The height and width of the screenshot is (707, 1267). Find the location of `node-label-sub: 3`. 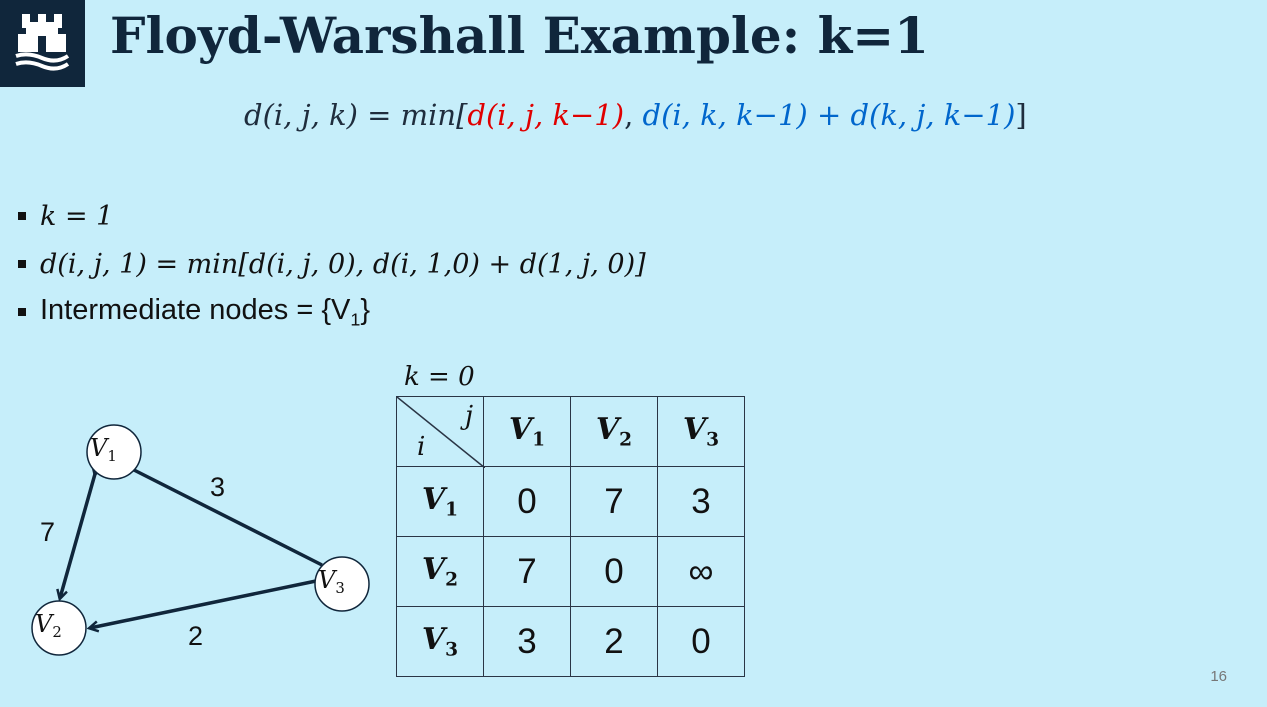

node-label-sub: 3 is located at coordinates (340, 588).